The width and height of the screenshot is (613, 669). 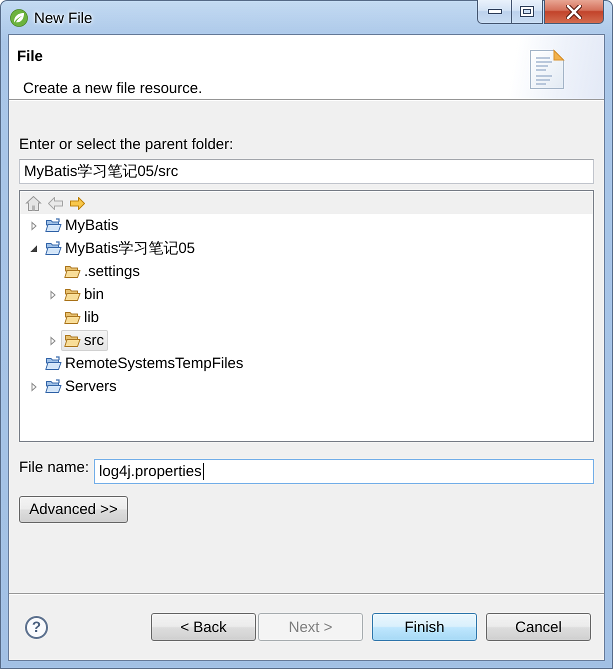 I want to click on parent-folder-label: Enter or select the parent folder:, so click(x=126, y=145).